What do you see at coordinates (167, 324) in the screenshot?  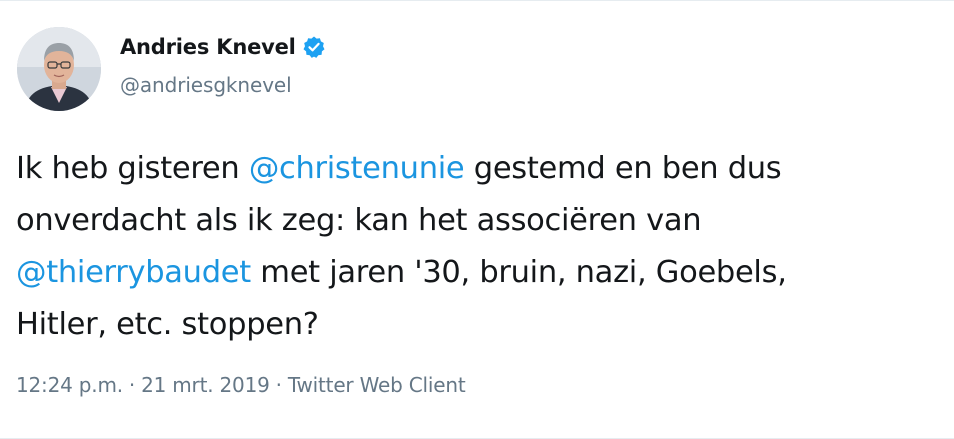 I see `tweet-line-4: Hitler, etc. stoppen?` at bounding box center [167, 324].